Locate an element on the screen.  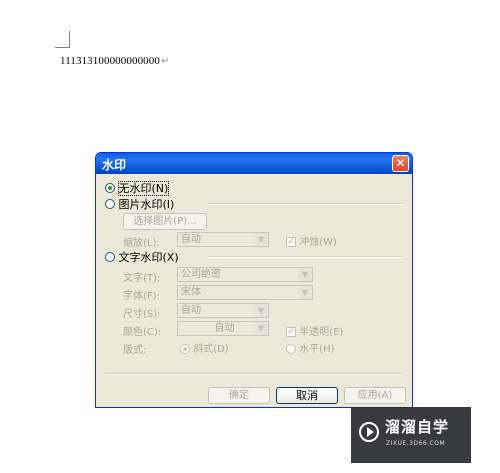
margin-corner-mark-horizontal is located at coordinates (62, 47).